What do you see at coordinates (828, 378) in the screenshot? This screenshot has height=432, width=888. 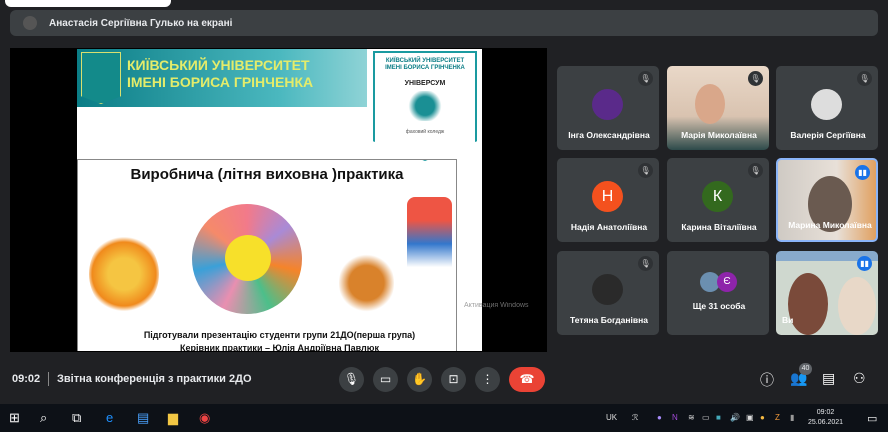 I see `chat-icon: ▤` at bounding box center [828, 378].